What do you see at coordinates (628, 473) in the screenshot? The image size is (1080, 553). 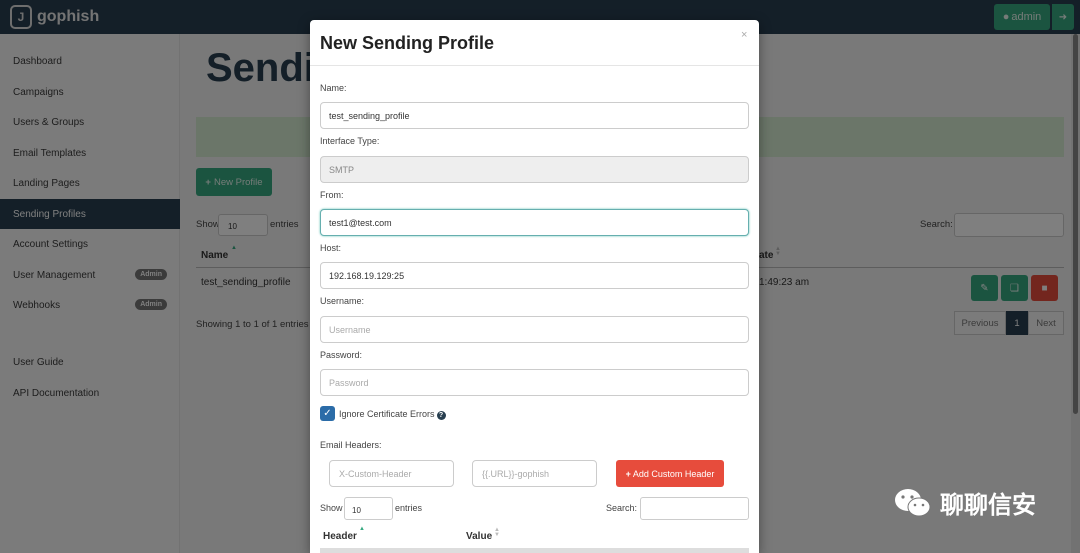 I see `plus-icon: +` at bounding box center [628, 473].